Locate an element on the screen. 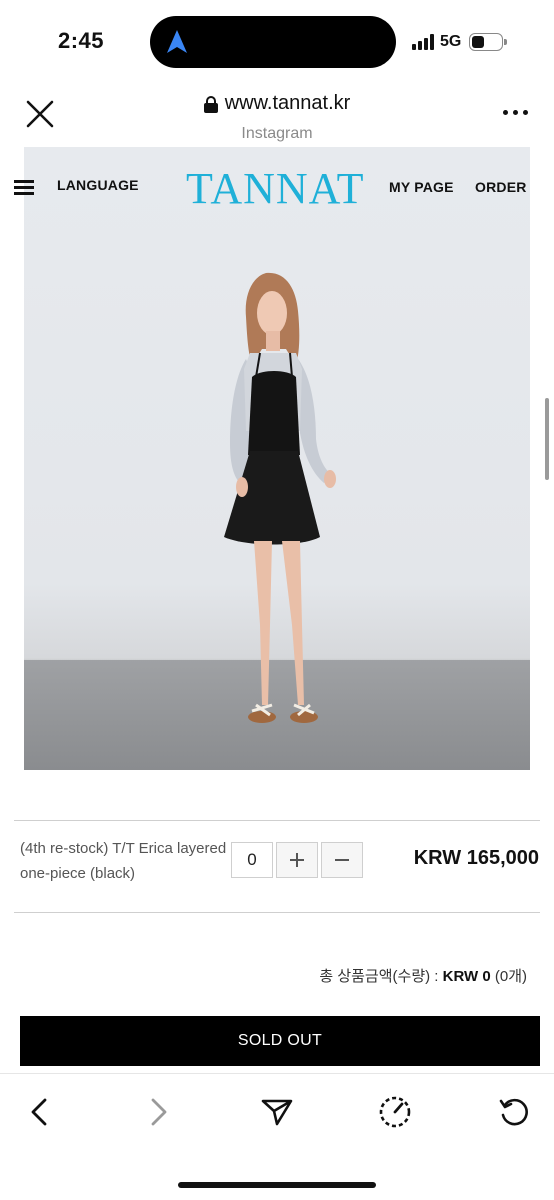  order-link: ORDER is located at coordinates (501, 187).